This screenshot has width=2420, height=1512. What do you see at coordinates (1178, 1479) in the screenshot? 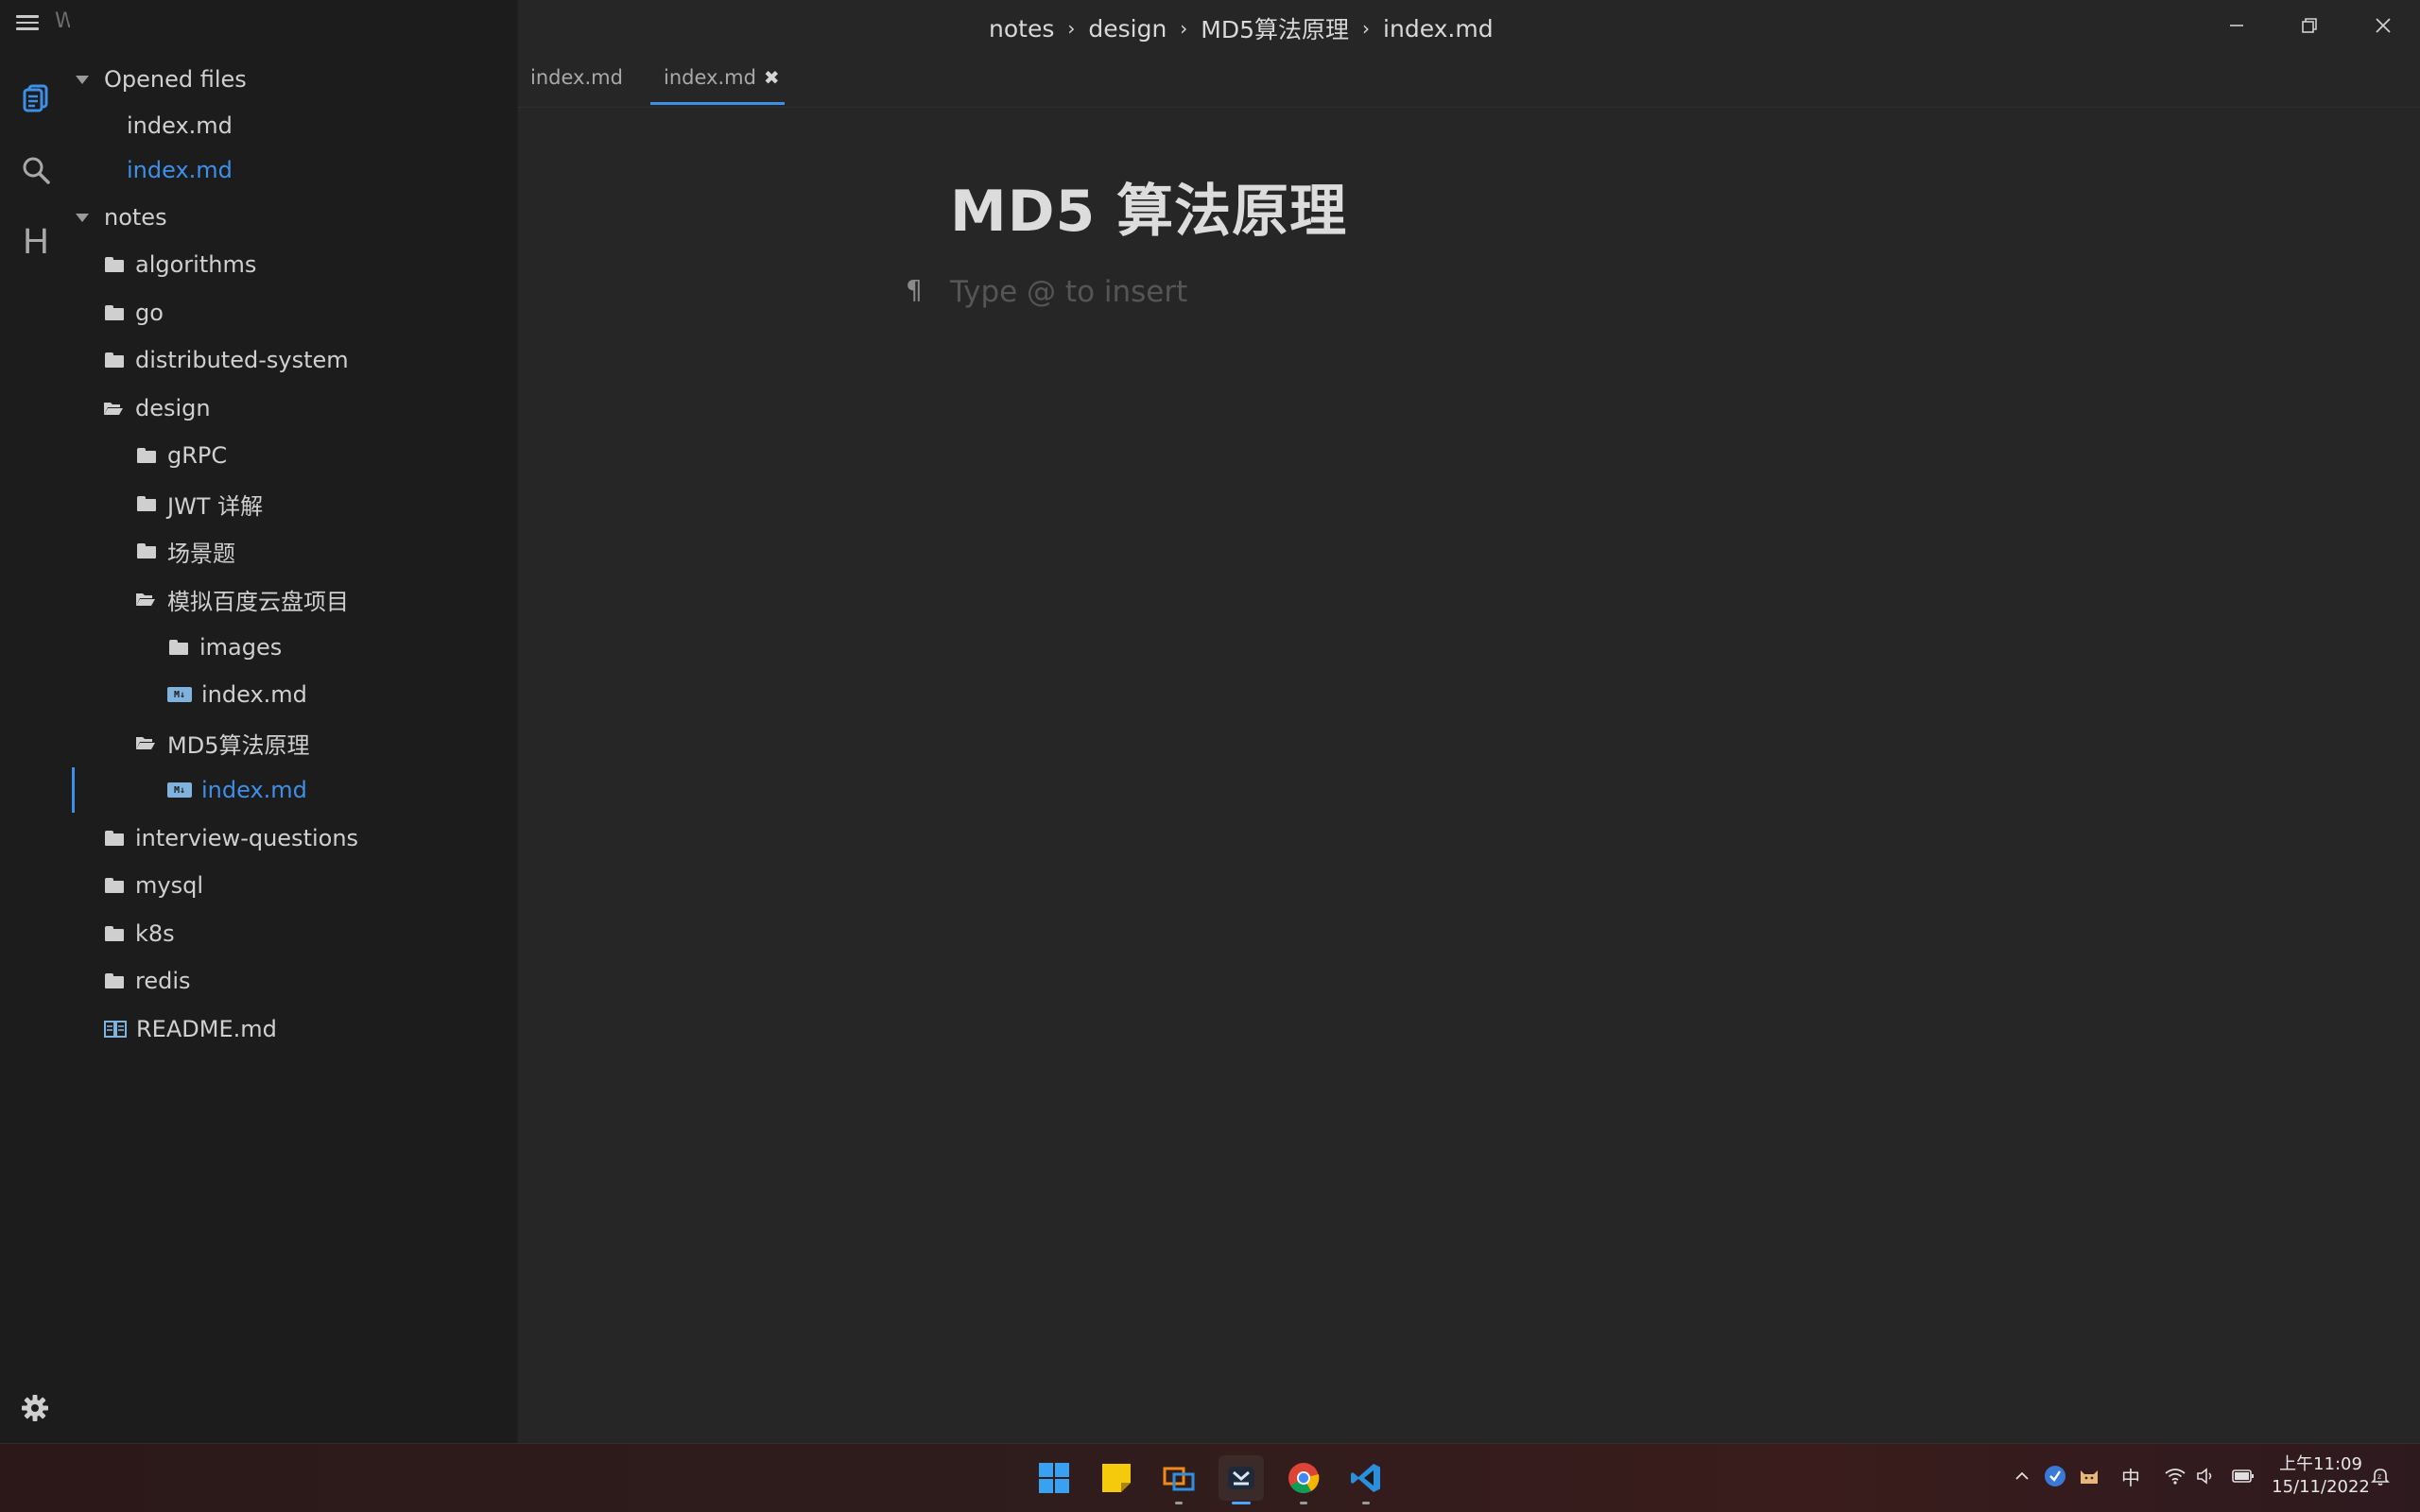
I see `remote-desktop-icon` at bounding box center [1178, 1479].